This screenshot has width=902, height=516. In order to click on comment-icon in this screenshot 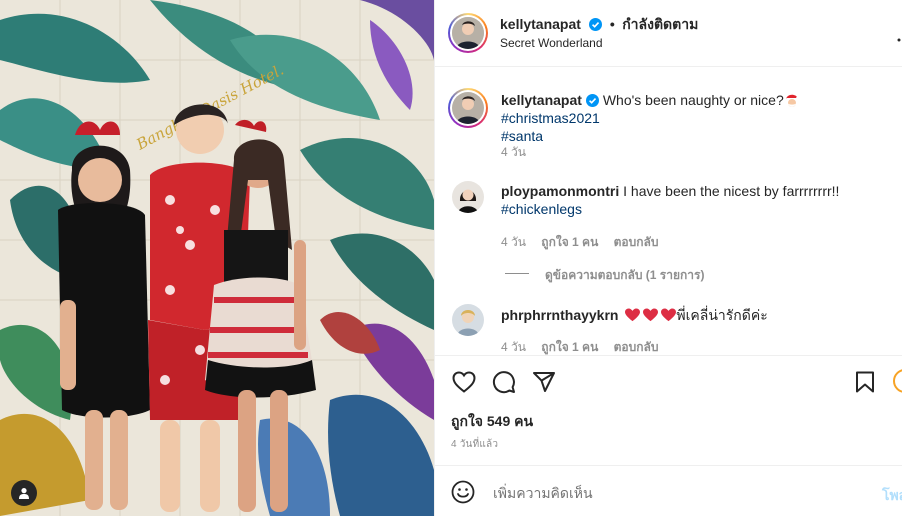, I will do `click(503, 382)`.